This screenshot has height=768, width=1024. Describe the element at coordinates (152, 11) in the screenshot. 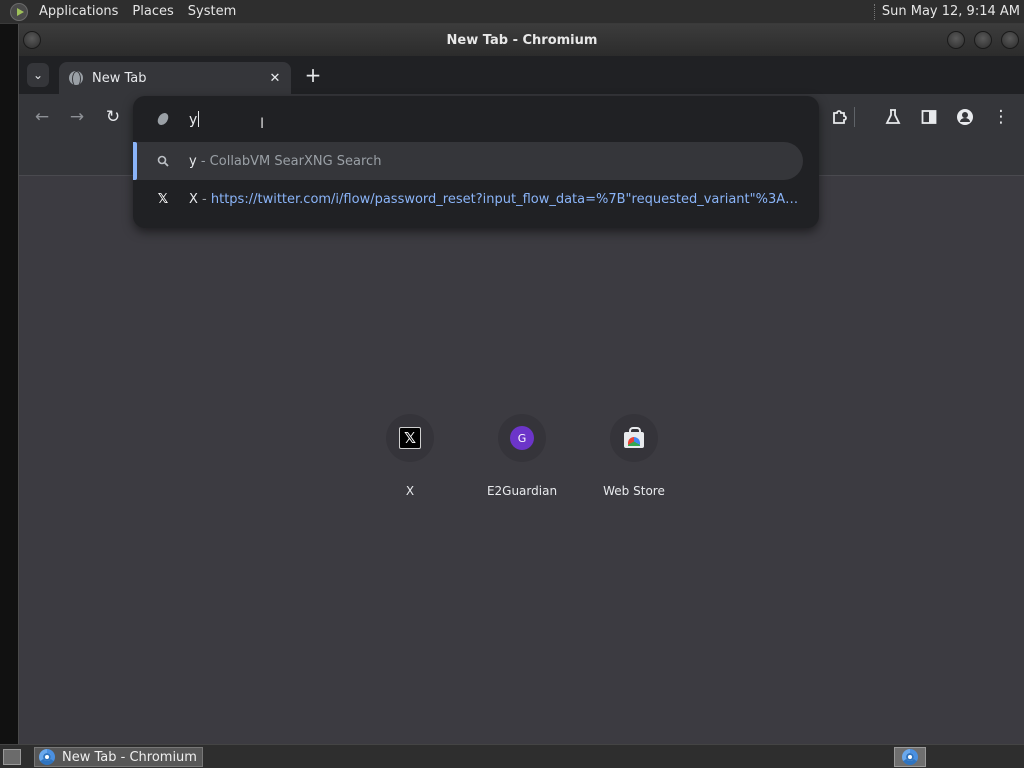

I see `places-menu: Places` at that location.